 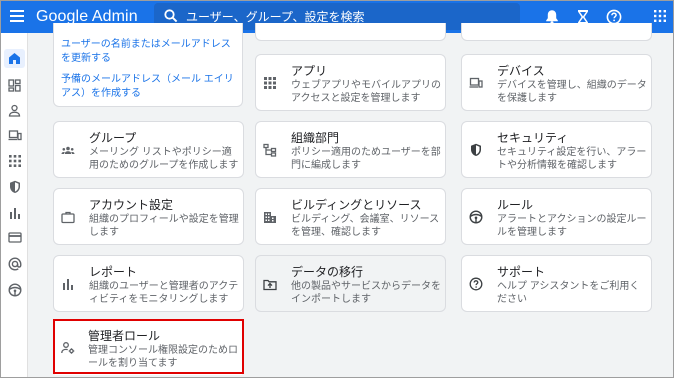 What do you see at coordinates (171, 16) in the screenshot?
I see `search-icon` at bounding box center [171, 16].